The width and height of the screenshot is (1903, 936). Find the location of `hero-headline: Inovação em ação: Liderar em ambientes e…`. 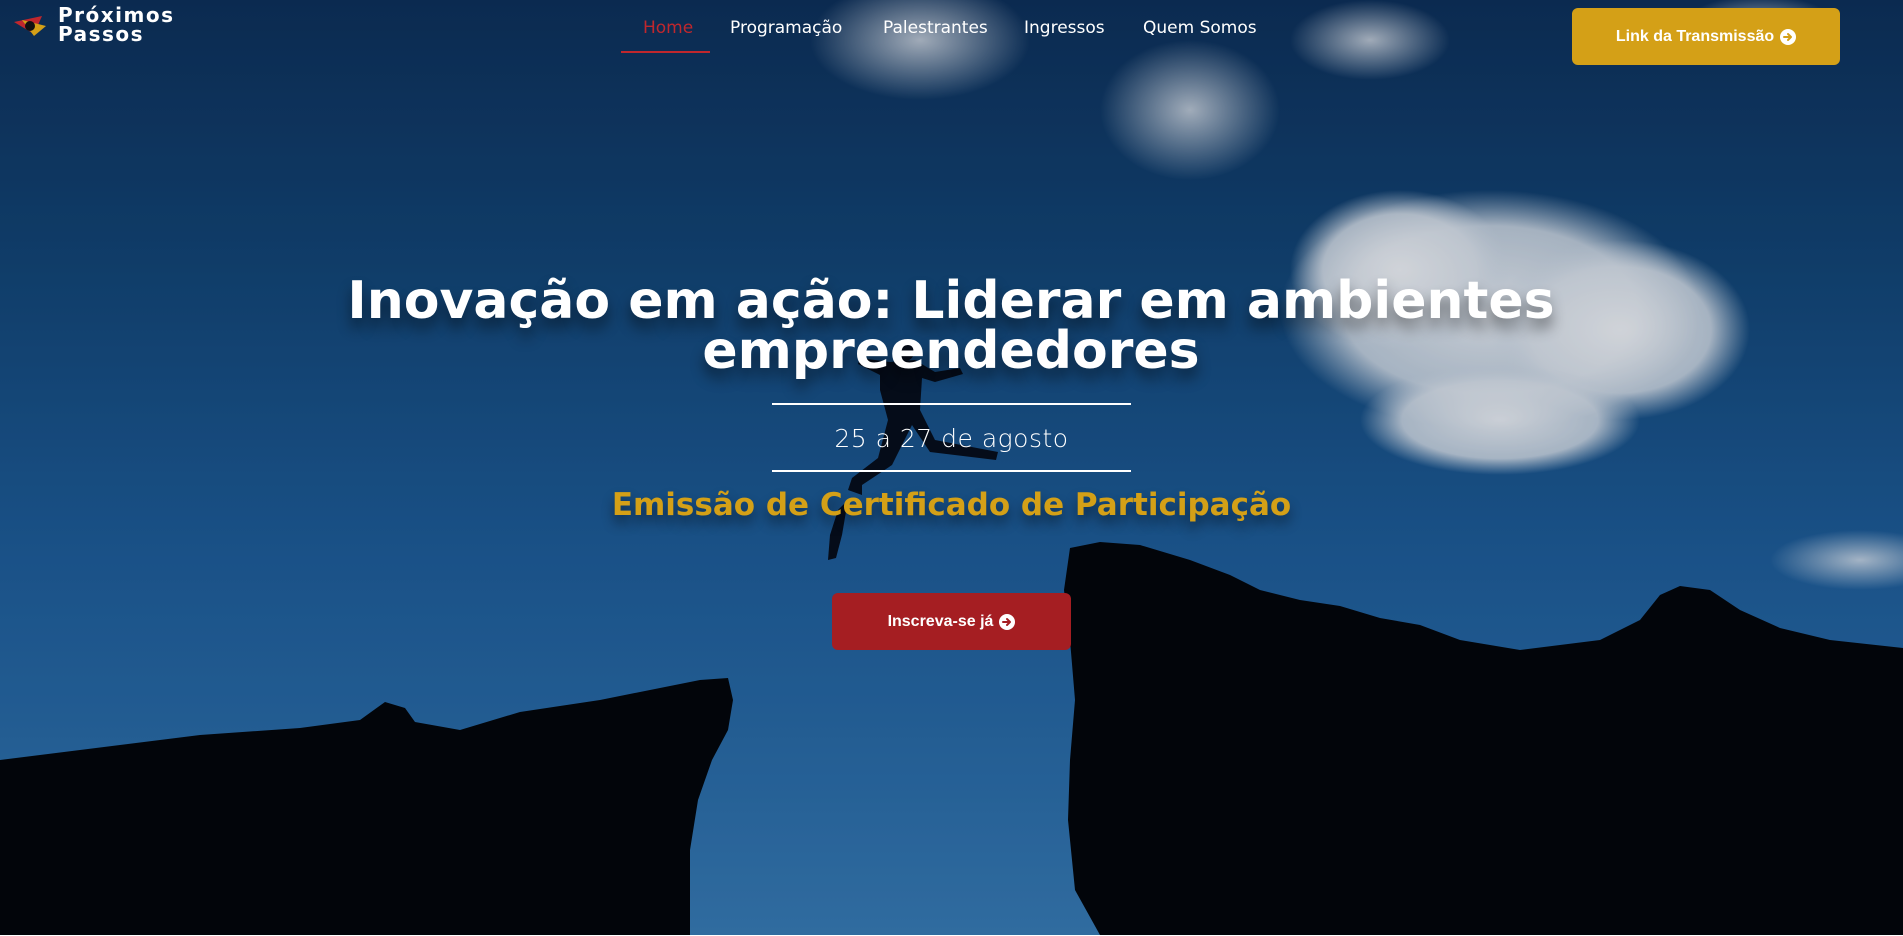

hero-headline: Inovação em ação: Liderar em ambientes e… is located at coordinates (951, 326).